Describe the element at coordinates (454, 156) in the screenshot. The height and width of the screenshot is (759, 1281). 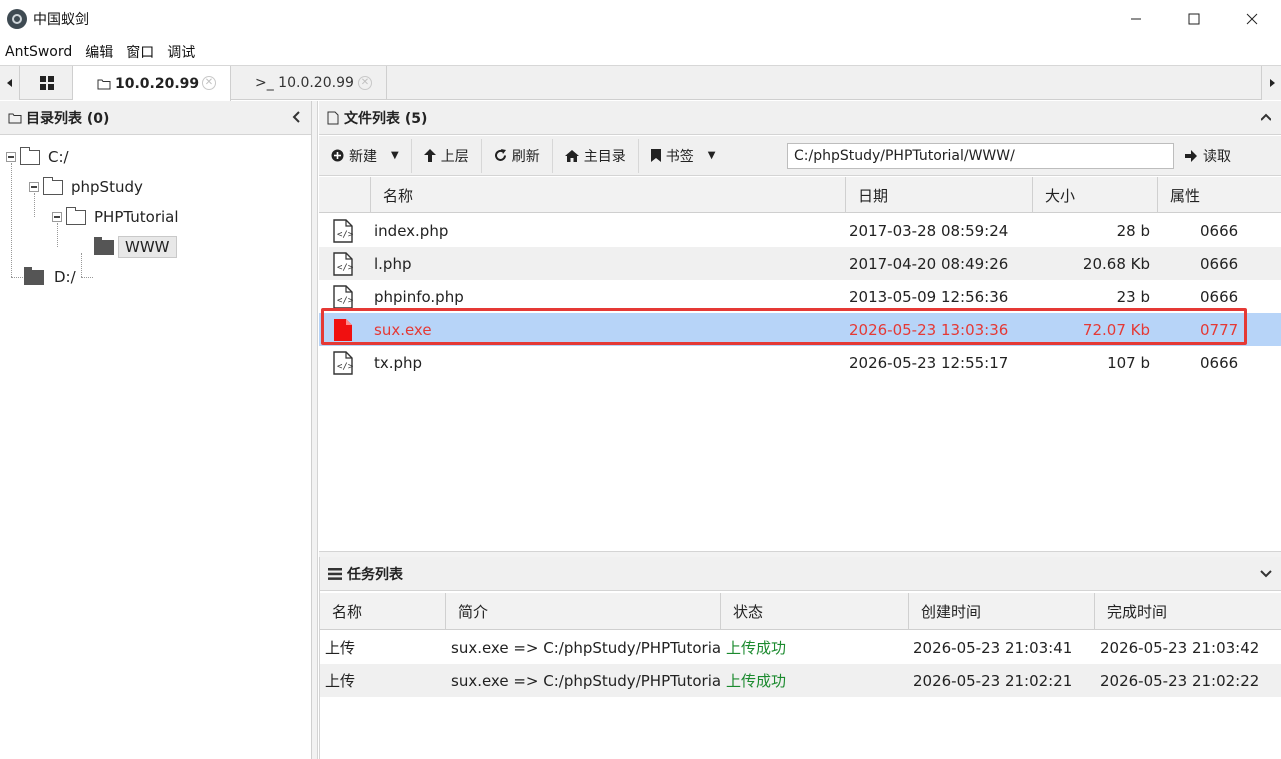
I see `up-button-label: 上层` at that location.